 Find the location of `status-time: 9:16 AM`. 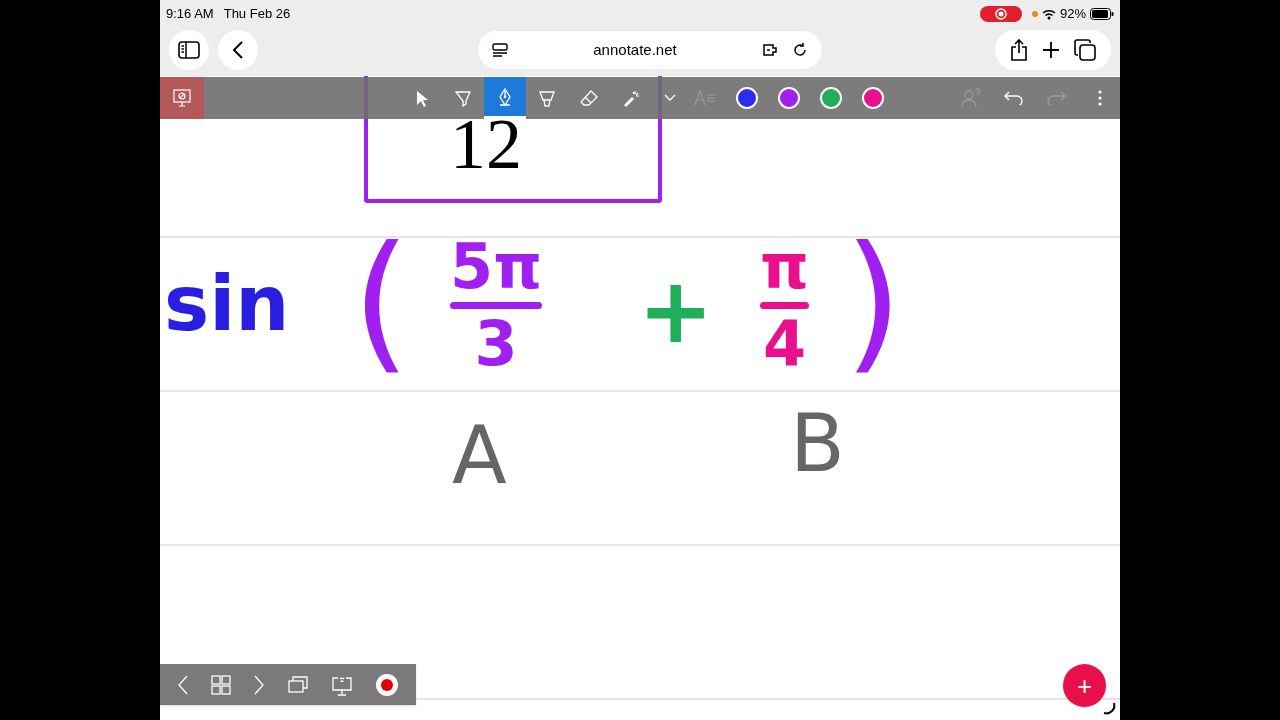

status-time: 9:16 AM is located at coordinates (190, 14).